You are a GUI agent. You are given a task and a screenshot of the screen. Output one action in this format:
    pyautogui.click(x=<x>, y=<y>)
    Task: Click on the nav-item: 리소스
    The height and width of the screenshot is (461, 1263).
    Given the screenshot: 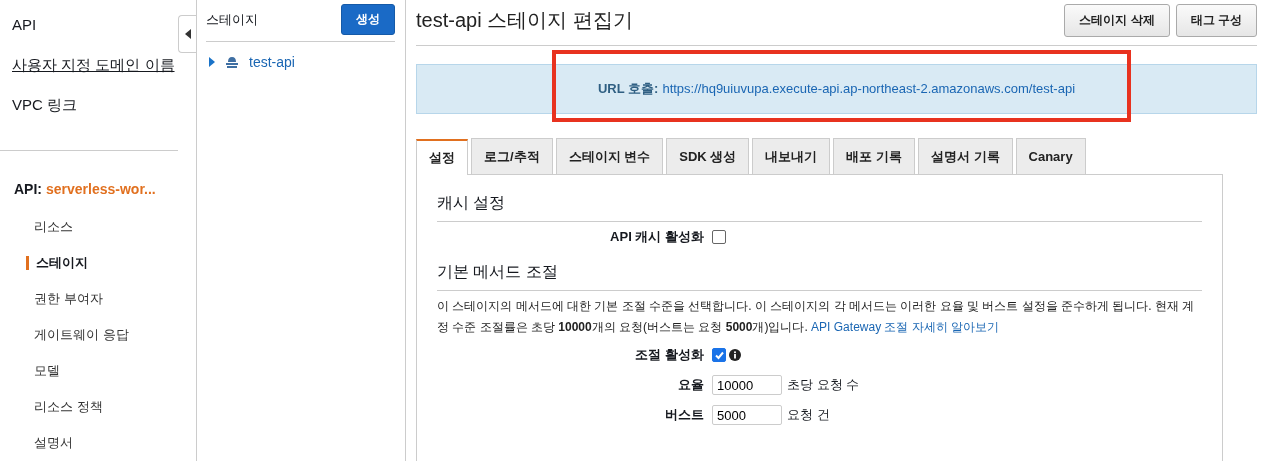 What is the action you would take?
    pyautogui.click(x=89, y=227)
    